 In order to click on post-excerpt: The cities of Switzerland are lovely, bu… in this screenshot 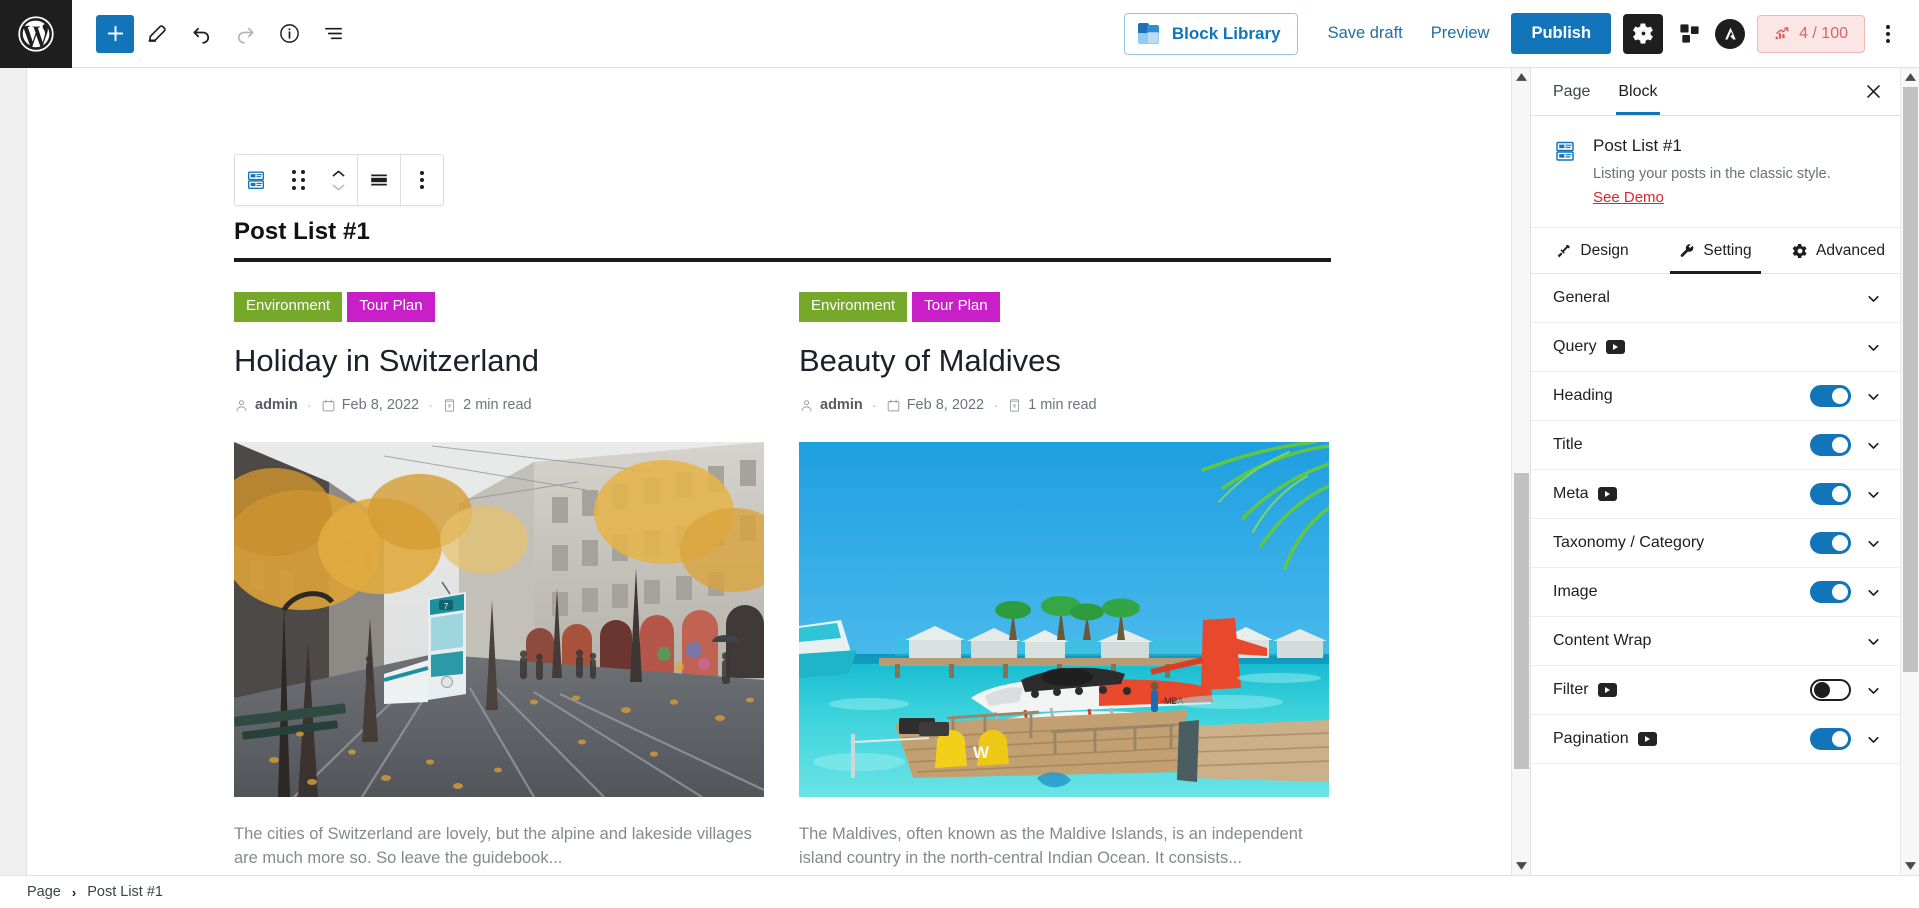, I will do `click(493, 845)`.